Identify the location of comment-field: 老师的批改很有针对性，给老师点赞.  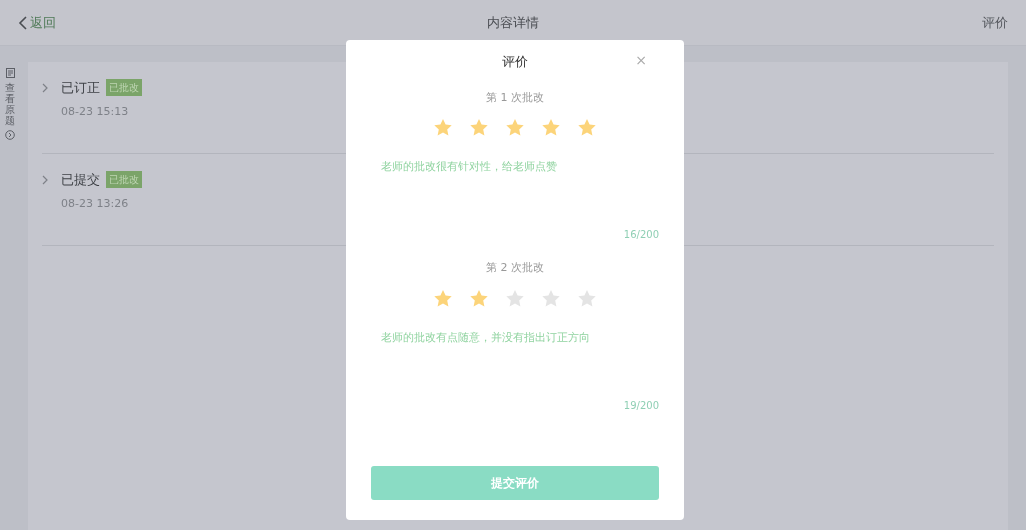
(515, 193).